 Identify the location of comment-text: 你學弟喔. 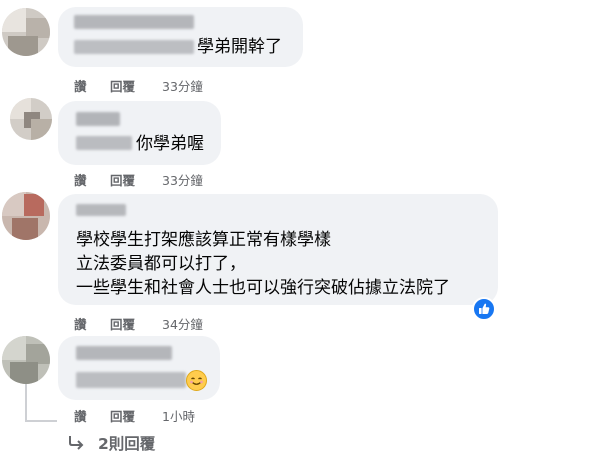
(170, 144).